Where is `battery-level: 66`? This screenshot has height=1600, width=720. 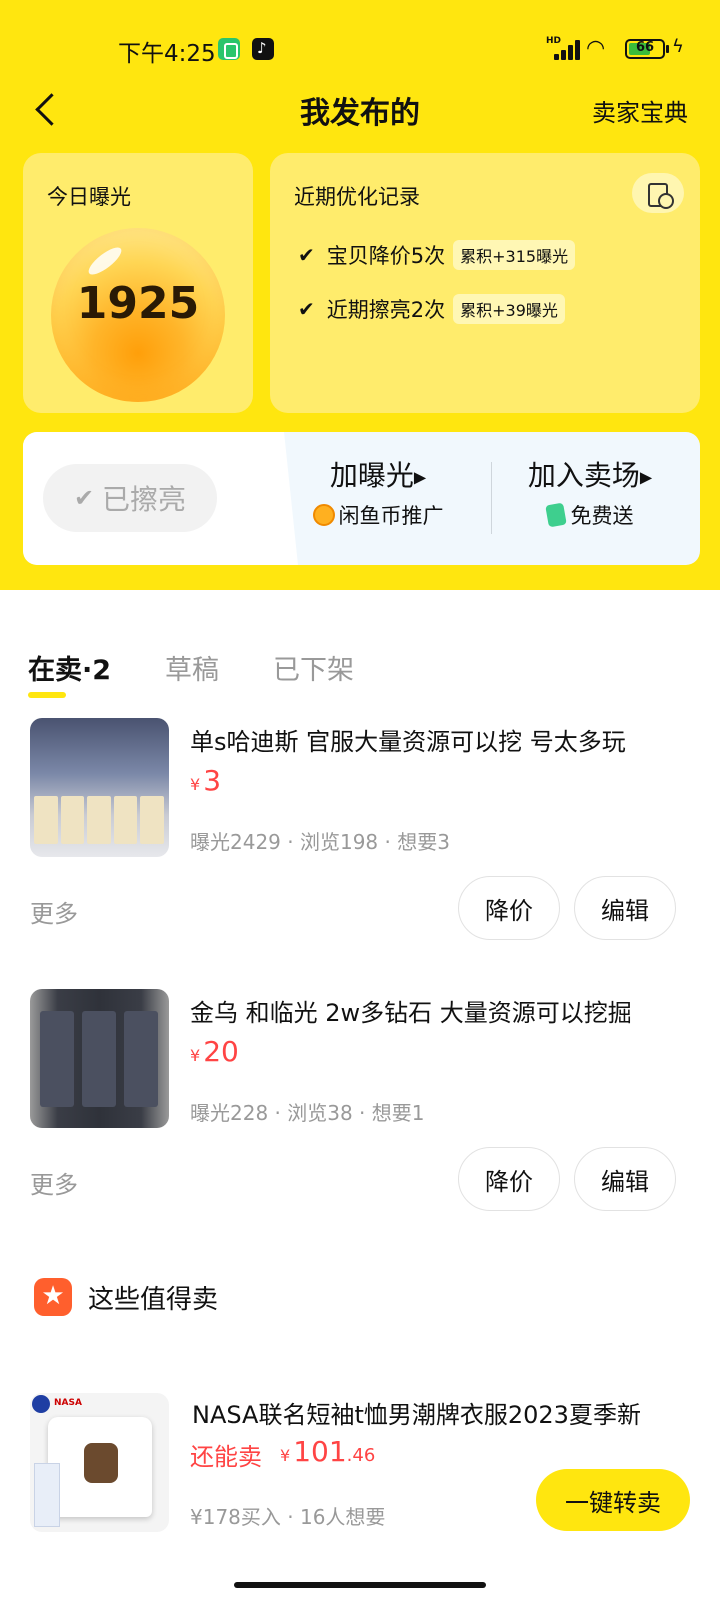 battery-level: 66 is located at coordinates (645, 47).